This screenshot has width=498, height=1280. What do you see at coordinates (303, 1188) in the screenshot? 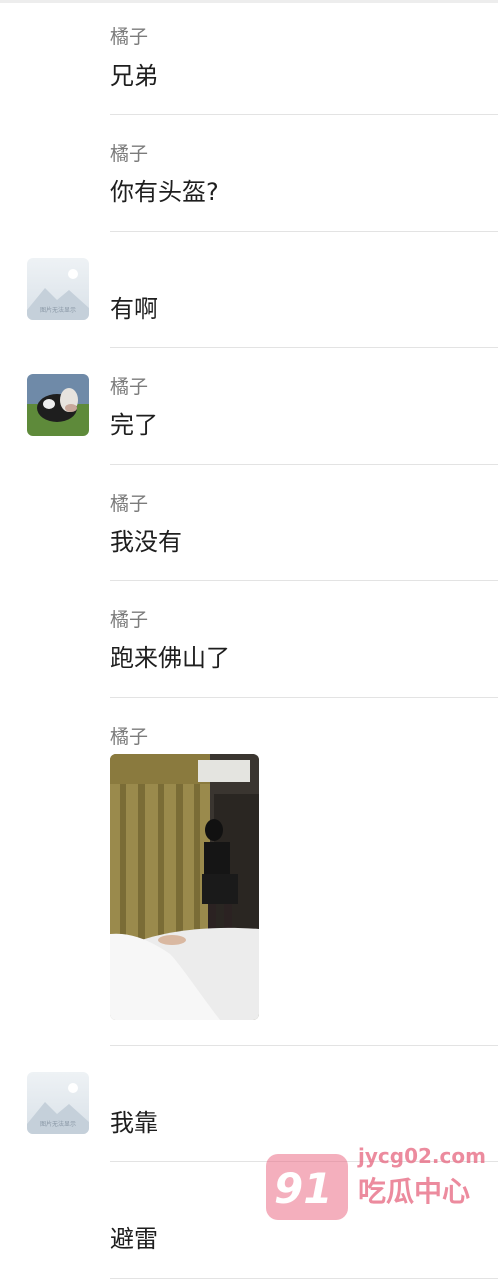
I see `watermark-badge-text: 91` at bounding box center [303, 1188].